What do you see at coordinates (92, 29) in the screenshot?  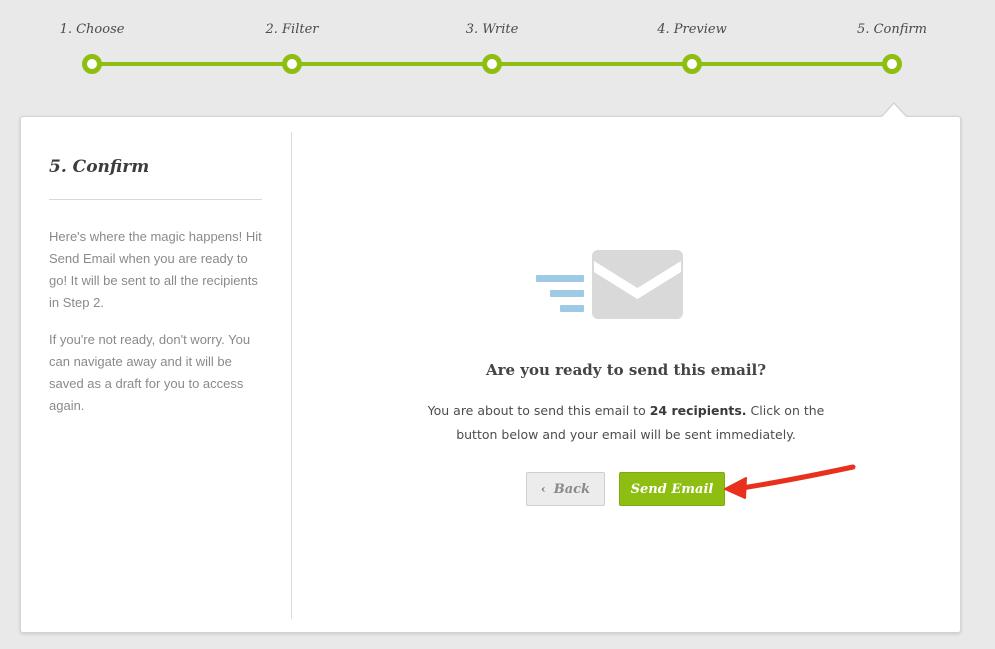 I see `step-label: 1. Choose` at bounding box center [92, 29].